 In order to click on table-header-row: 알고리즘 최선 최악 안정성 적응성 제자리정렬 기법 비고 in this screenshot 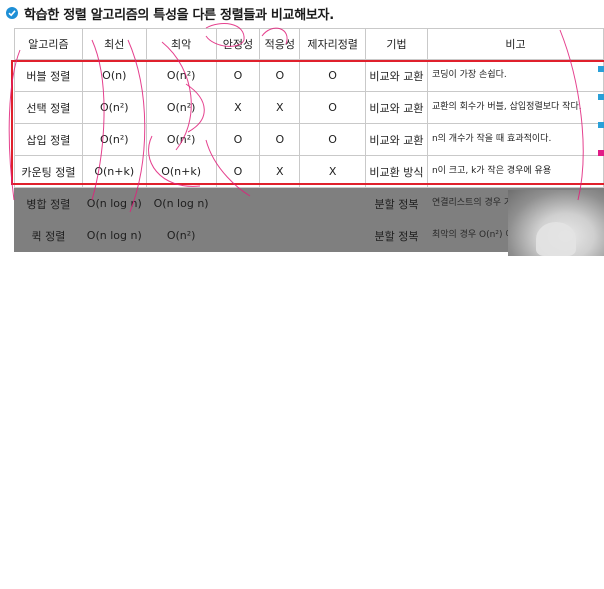, I will do `click(309, 44)`.